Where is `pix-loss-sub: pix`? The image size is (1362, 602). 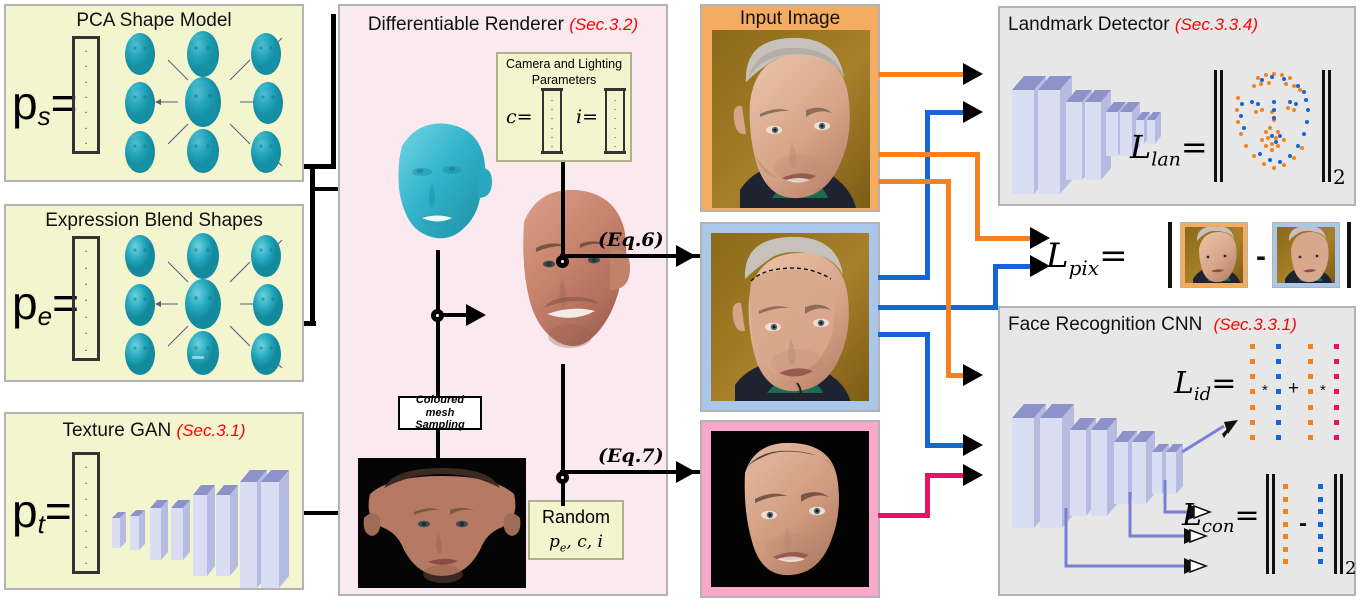
pix-loss-sub: pix is located at coordinates (1084, 267).